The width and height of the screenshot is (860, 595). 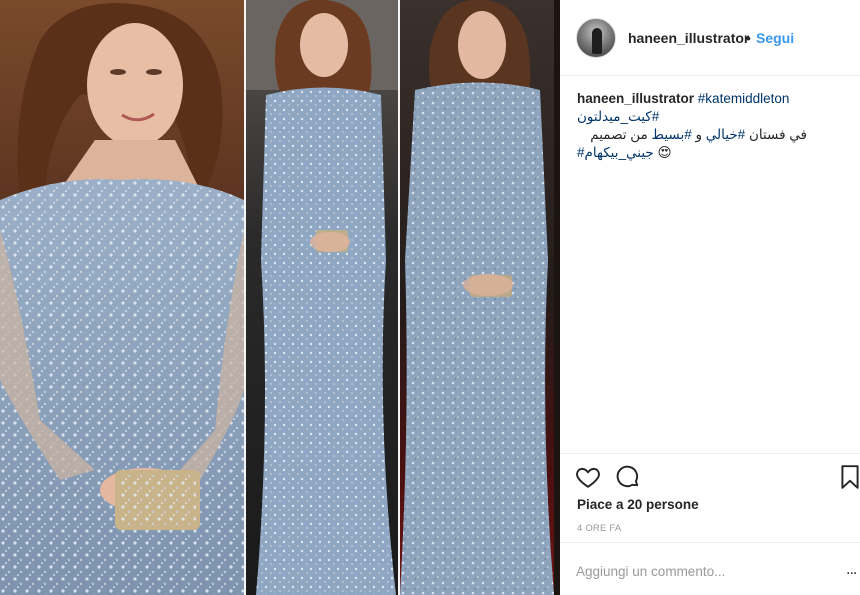 I want to click on avatar-figure, so click(x=597, y=41).